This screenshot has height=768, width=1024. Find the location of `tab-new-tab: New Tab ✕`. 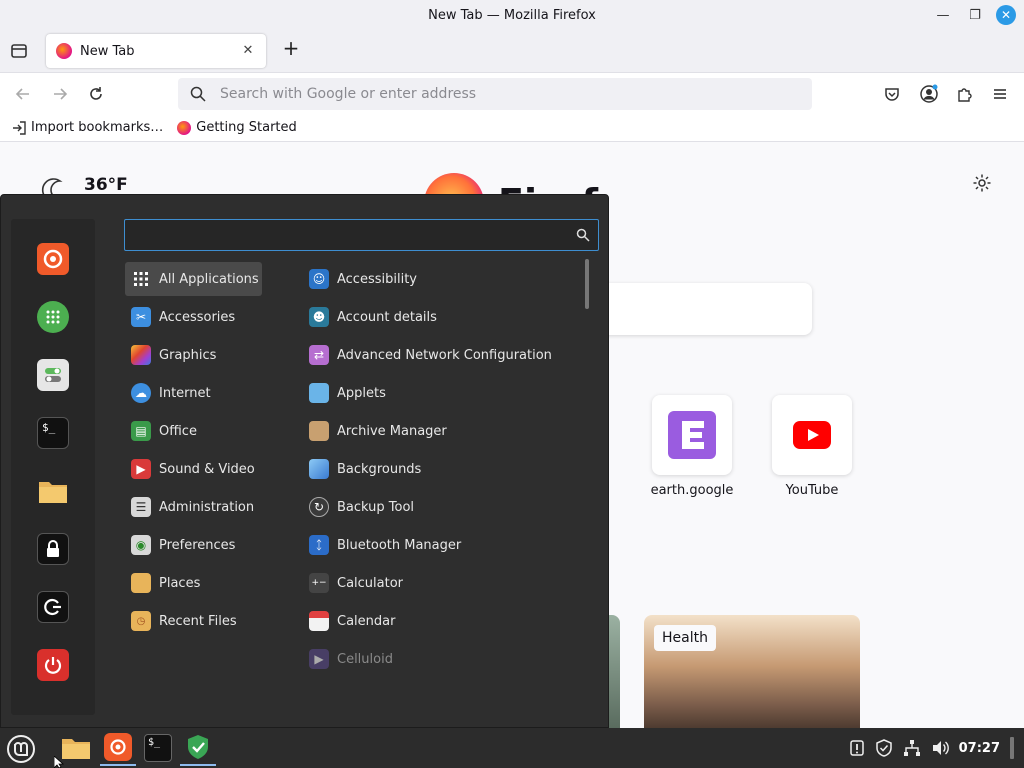

tab-new-tab: New Tab ✕ is located at coordinates (156, 51).